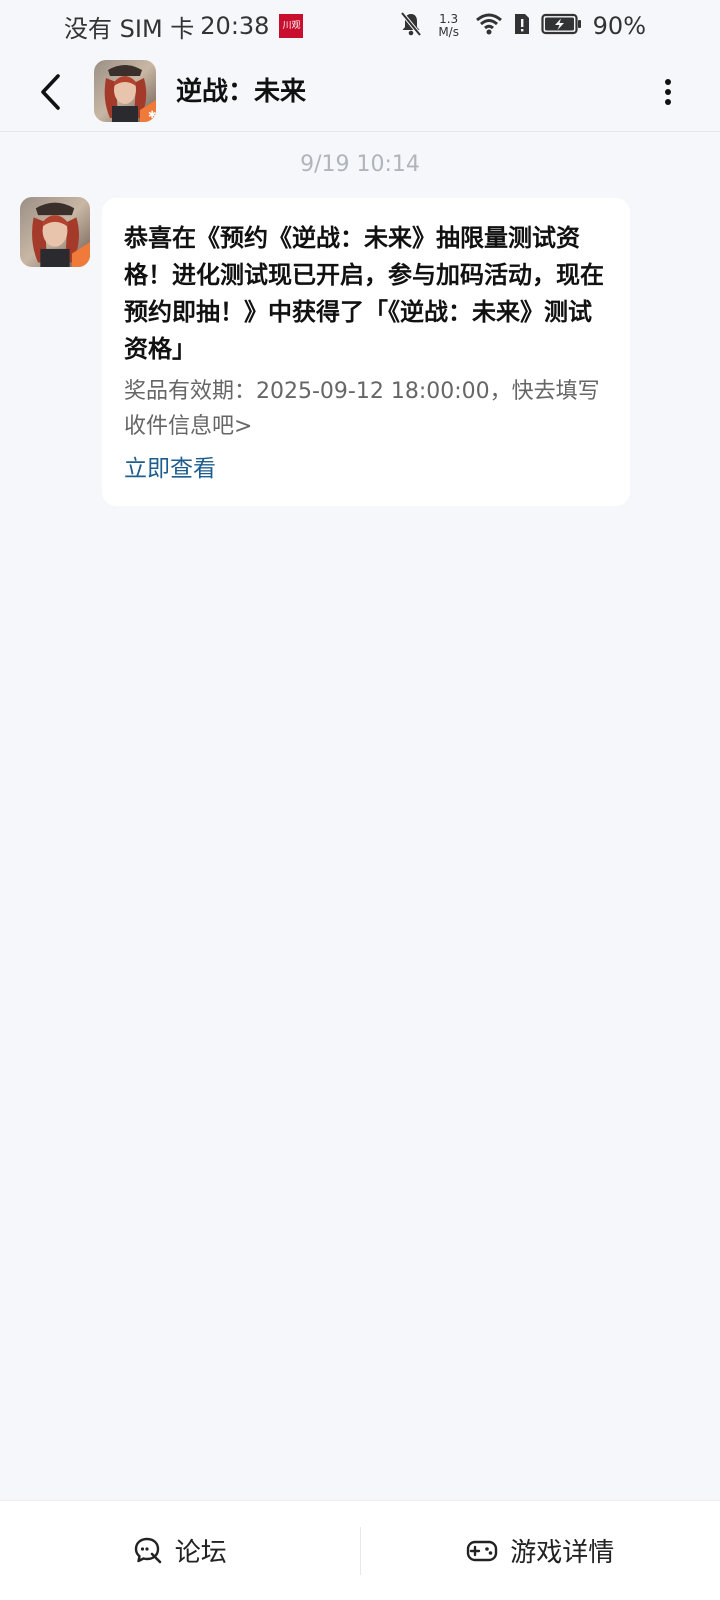 The image size is (720, 1600). I want to click on message-timestamp: 9/19 10:14, so click(360, 164).